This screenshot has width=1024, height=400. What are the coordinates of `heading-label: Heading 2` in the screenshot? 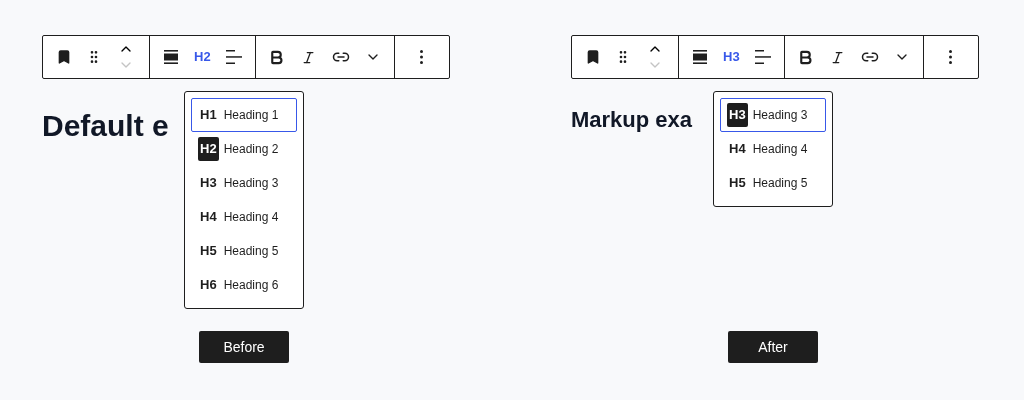 It's located at (251, 149).